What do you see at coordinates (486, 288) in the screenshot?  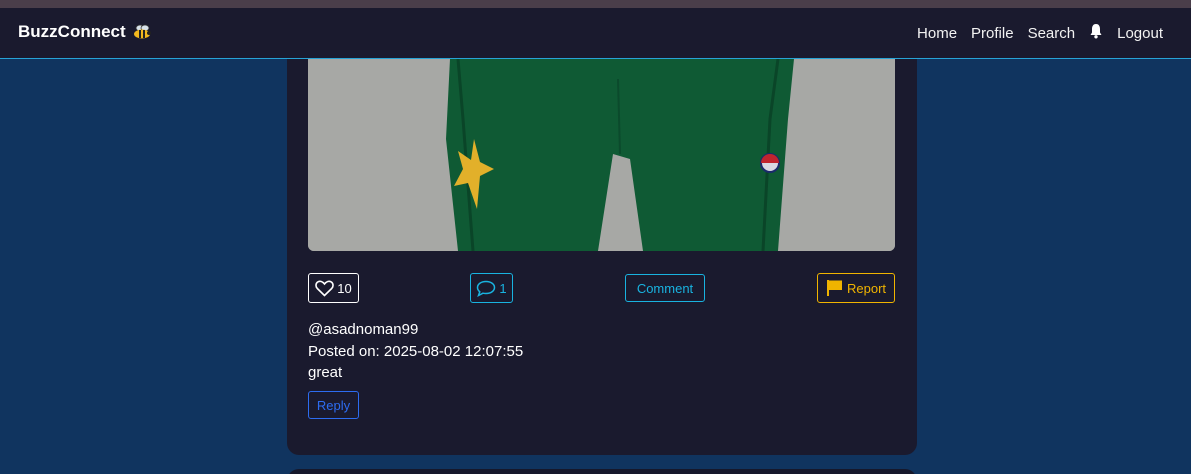 I see `speech-bubble-icon` at bounding box center [486, 288].